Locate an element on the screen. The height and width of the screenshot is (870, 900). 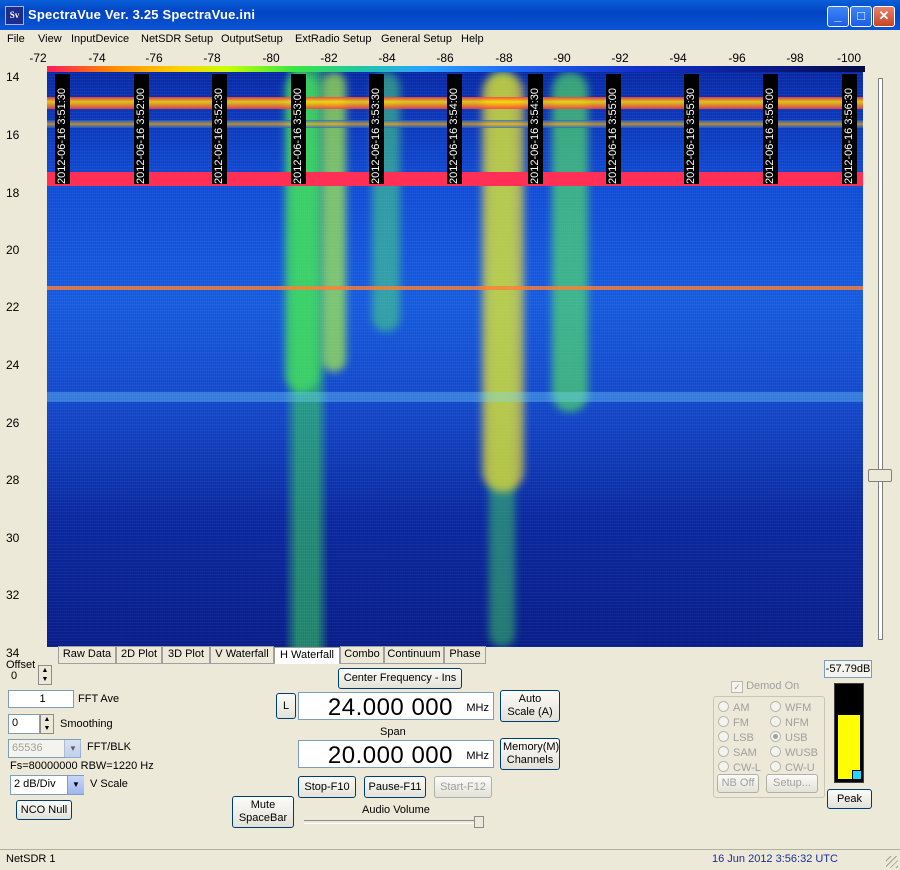
pause-button: Pause-F11 is located at coordinates (395, 787).